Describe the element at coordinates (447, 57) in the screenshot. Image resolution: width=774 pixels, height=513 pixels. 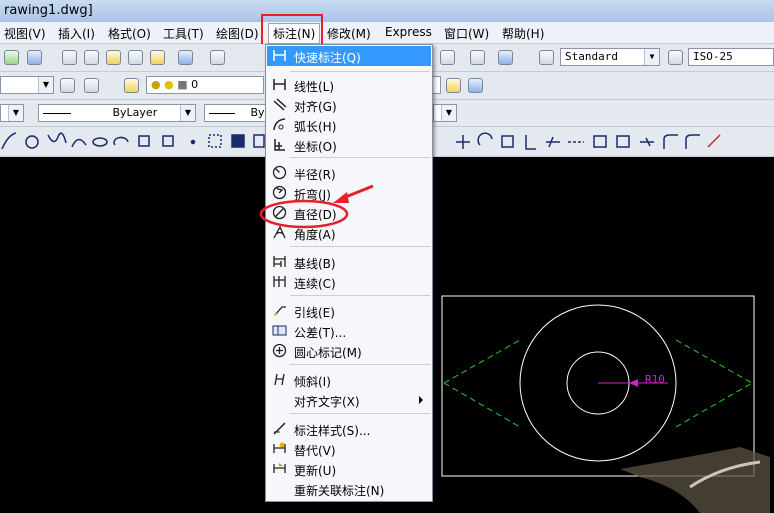
I see `properties-icon` at that location.